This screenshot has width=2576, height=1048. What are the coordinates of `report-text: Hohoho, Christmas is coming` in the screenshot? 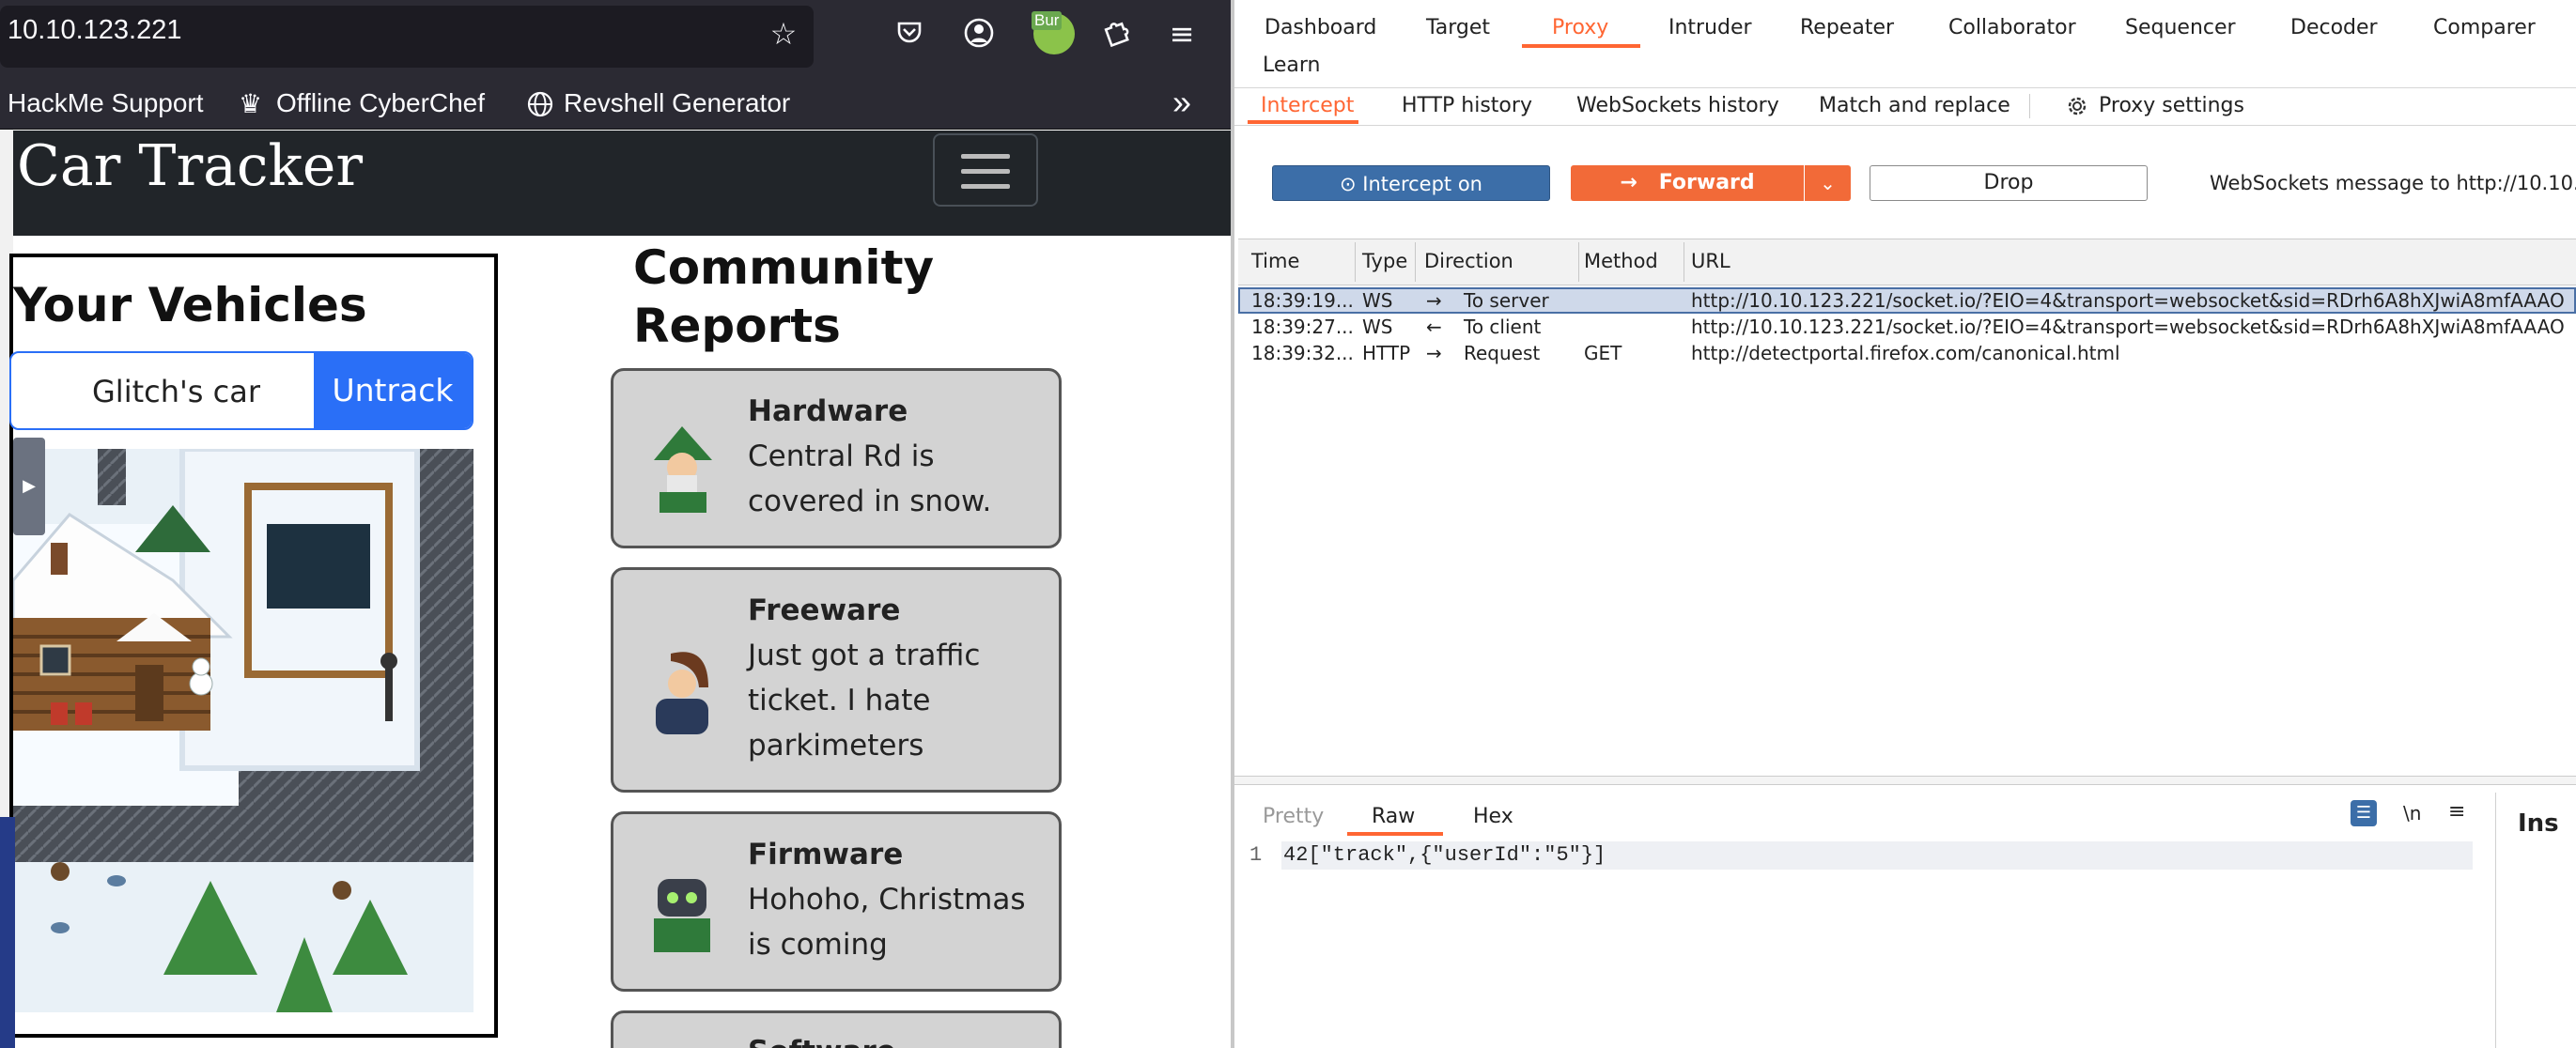 It's located at (887, 922).